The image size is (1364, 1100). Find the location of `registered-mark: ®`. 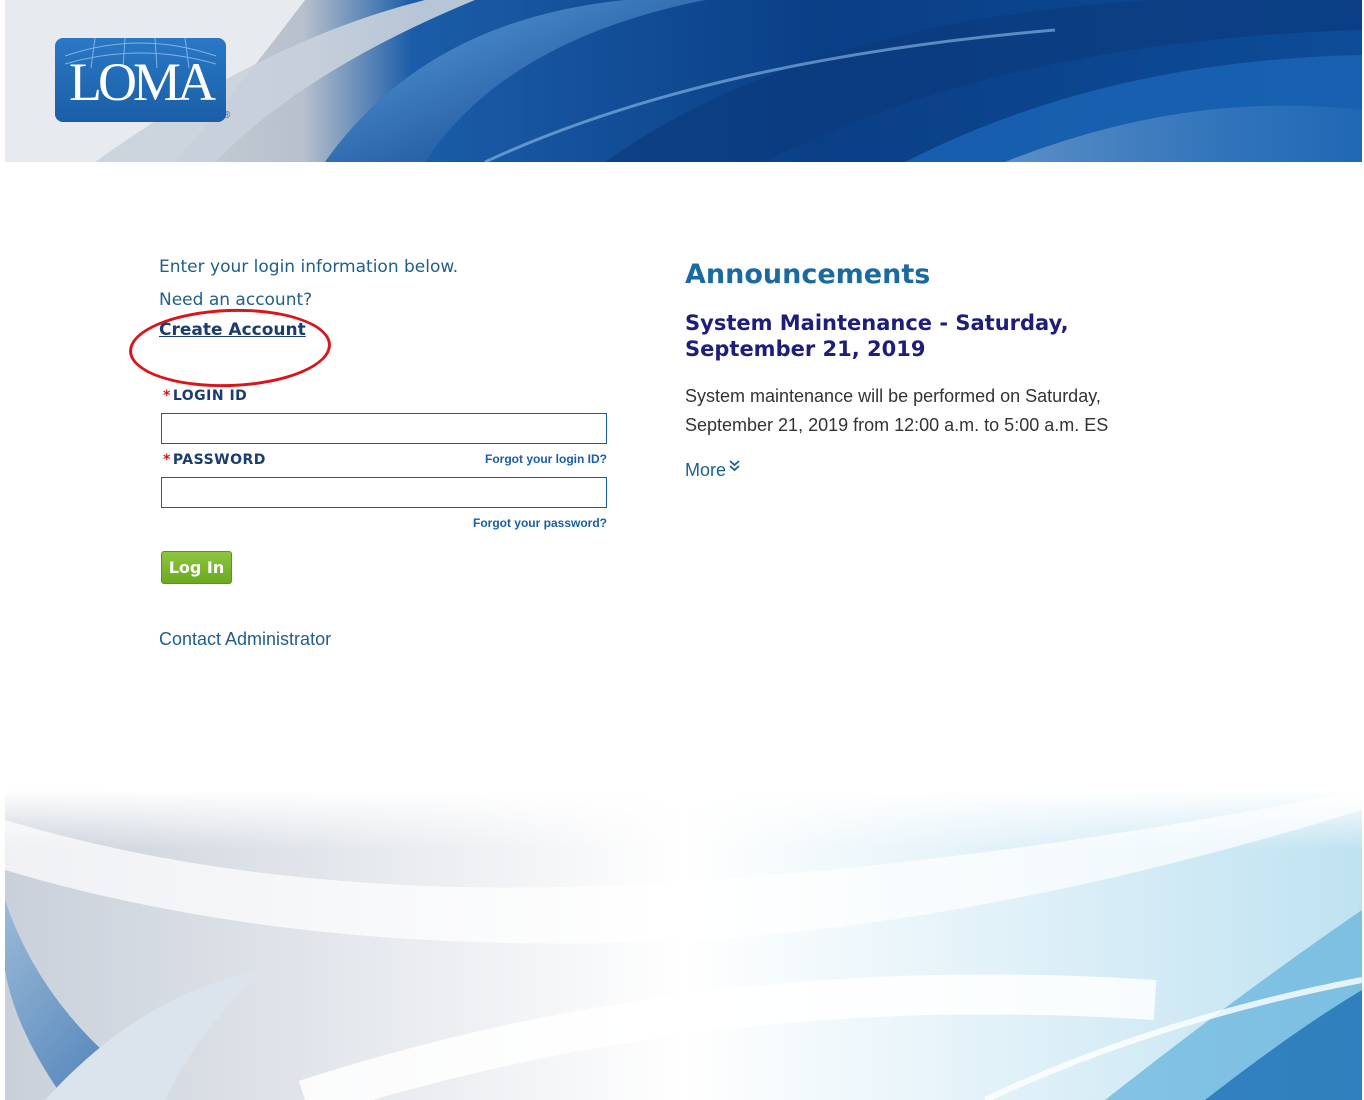

registered-mark: ® is located at coordinates (227, 115).